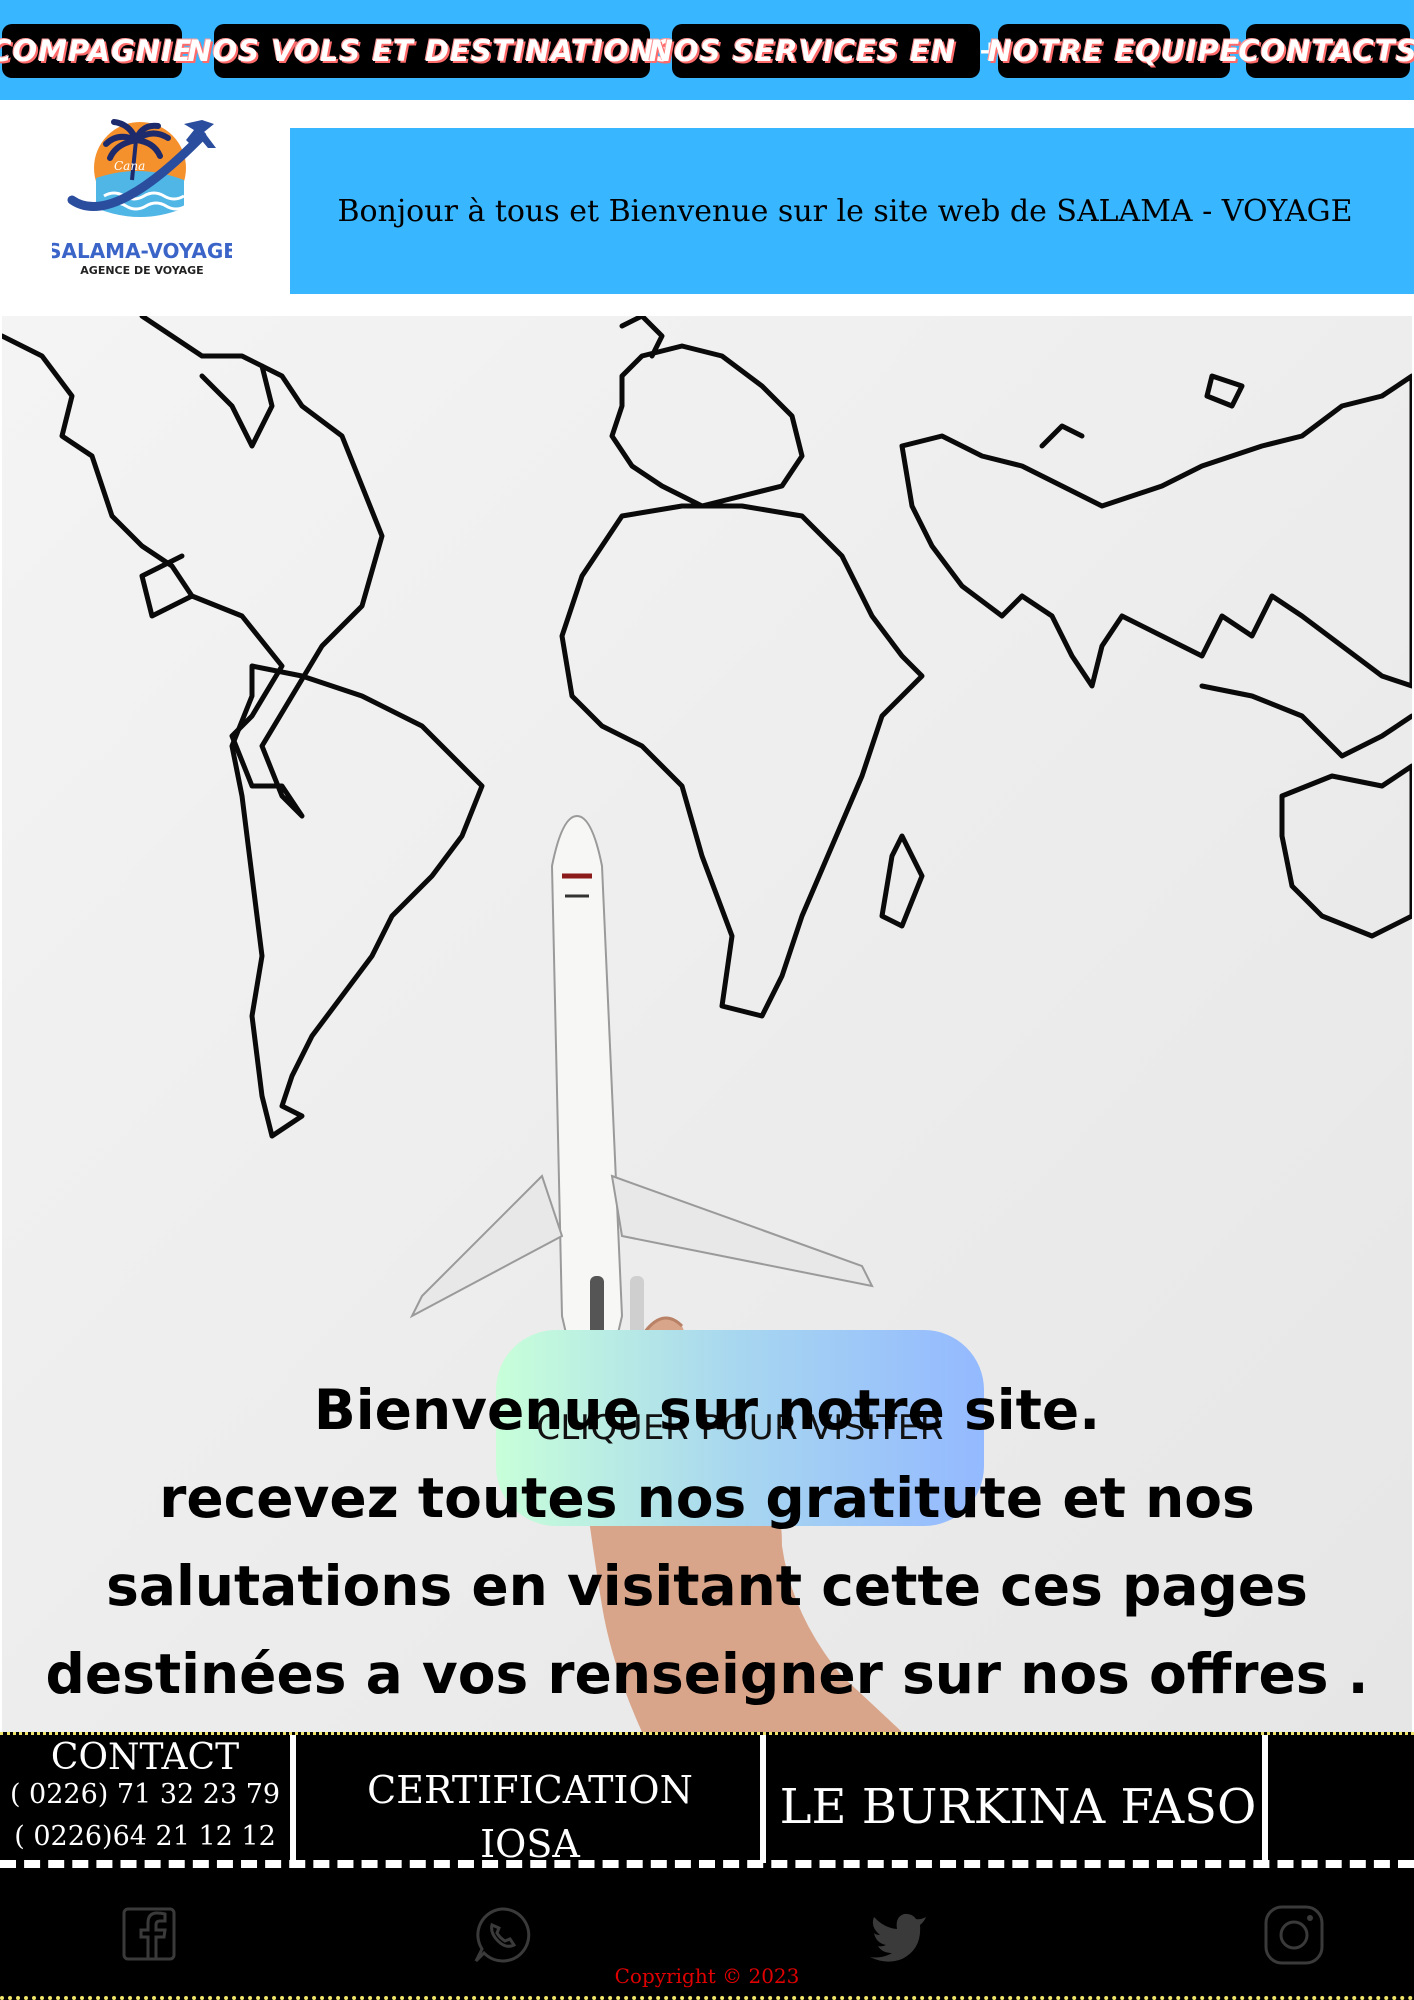  What do you see at coordinates (96, 51) in the screenshot?
I see `nav-compagnie: Compagnie` at bounding box center [96, 51].